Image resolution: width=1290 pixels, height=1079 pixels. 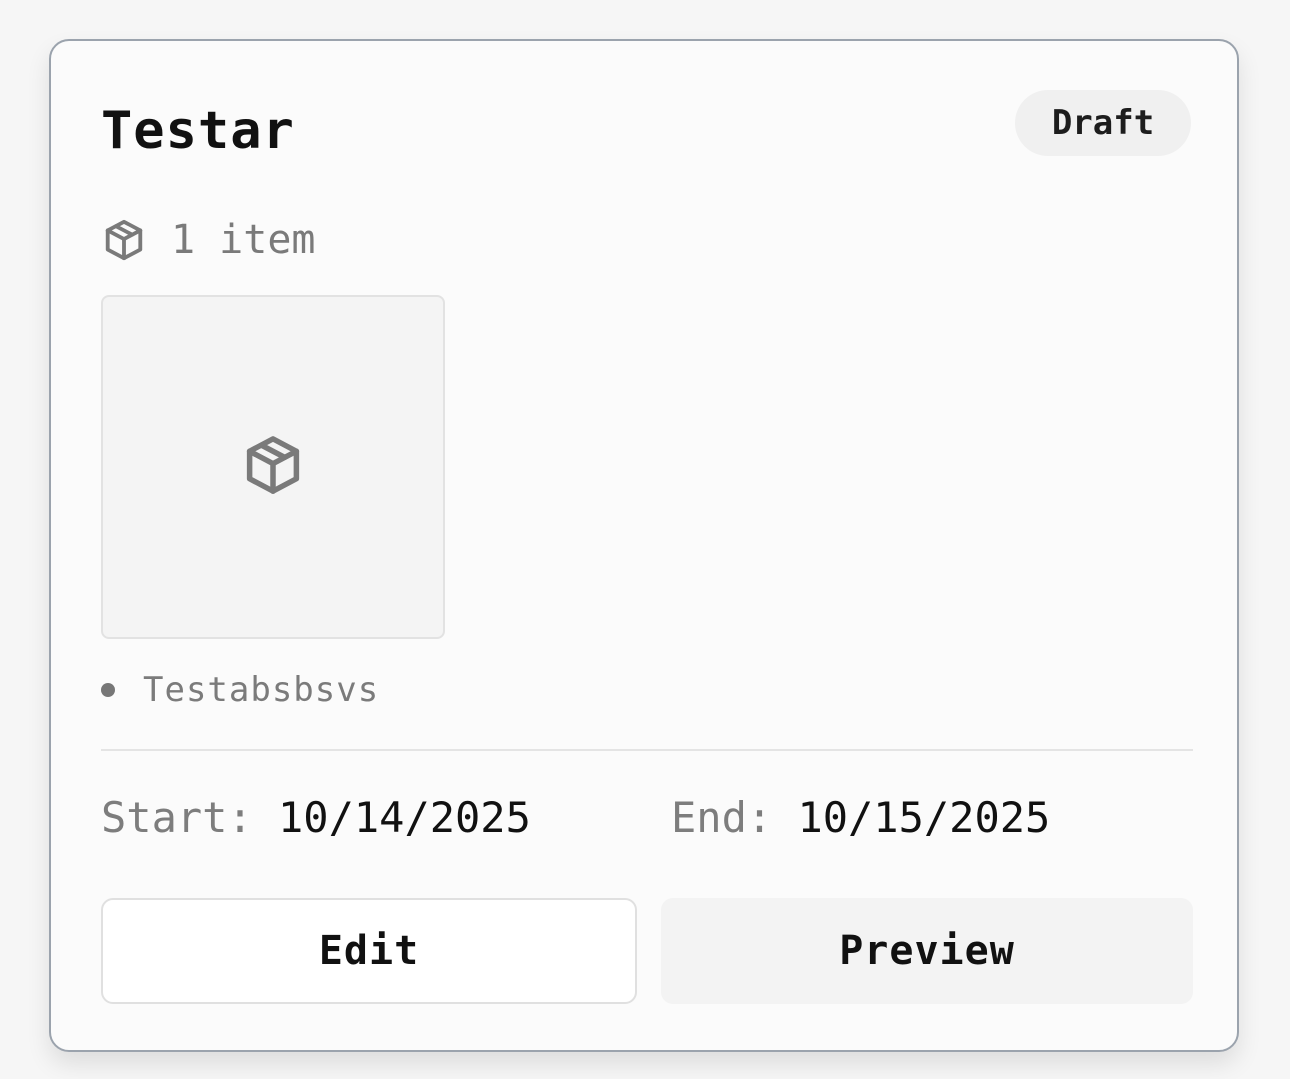 I want to click on bullet-dot, so click(x=108, y=690).